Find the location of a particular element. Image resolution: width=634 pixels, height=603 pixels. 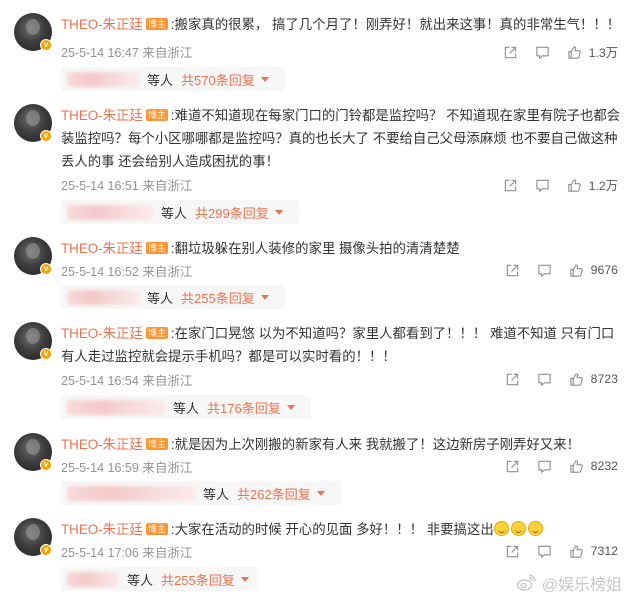

reply-summary: 等人 共570条回复 is located at coordinates (173, 79).